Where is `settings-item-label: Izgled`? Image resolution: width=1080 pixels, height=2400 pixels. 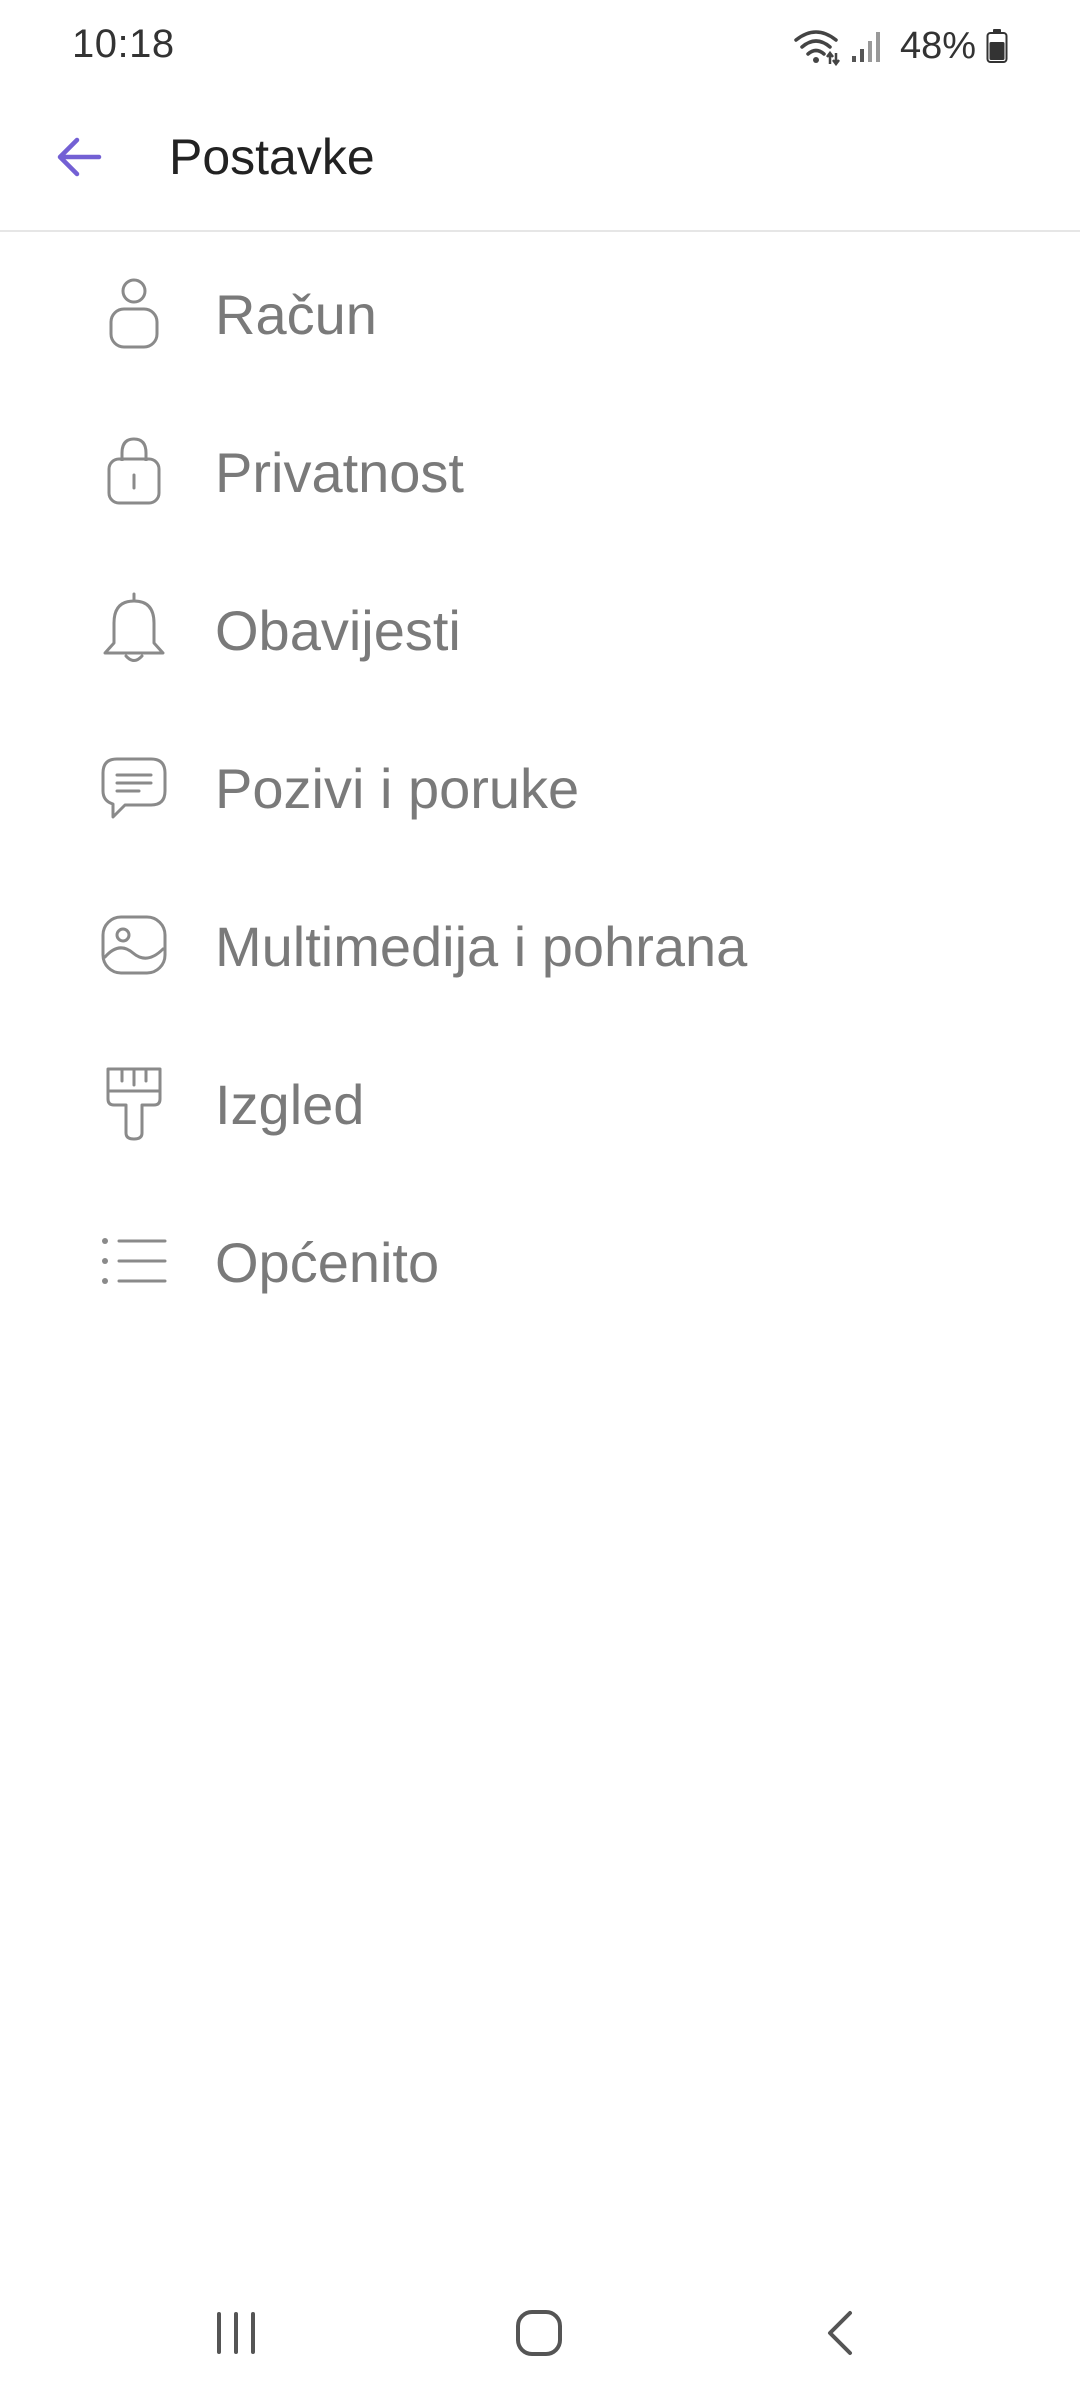
settings-item-label: Izgled is located at coordinates (290, 1104).